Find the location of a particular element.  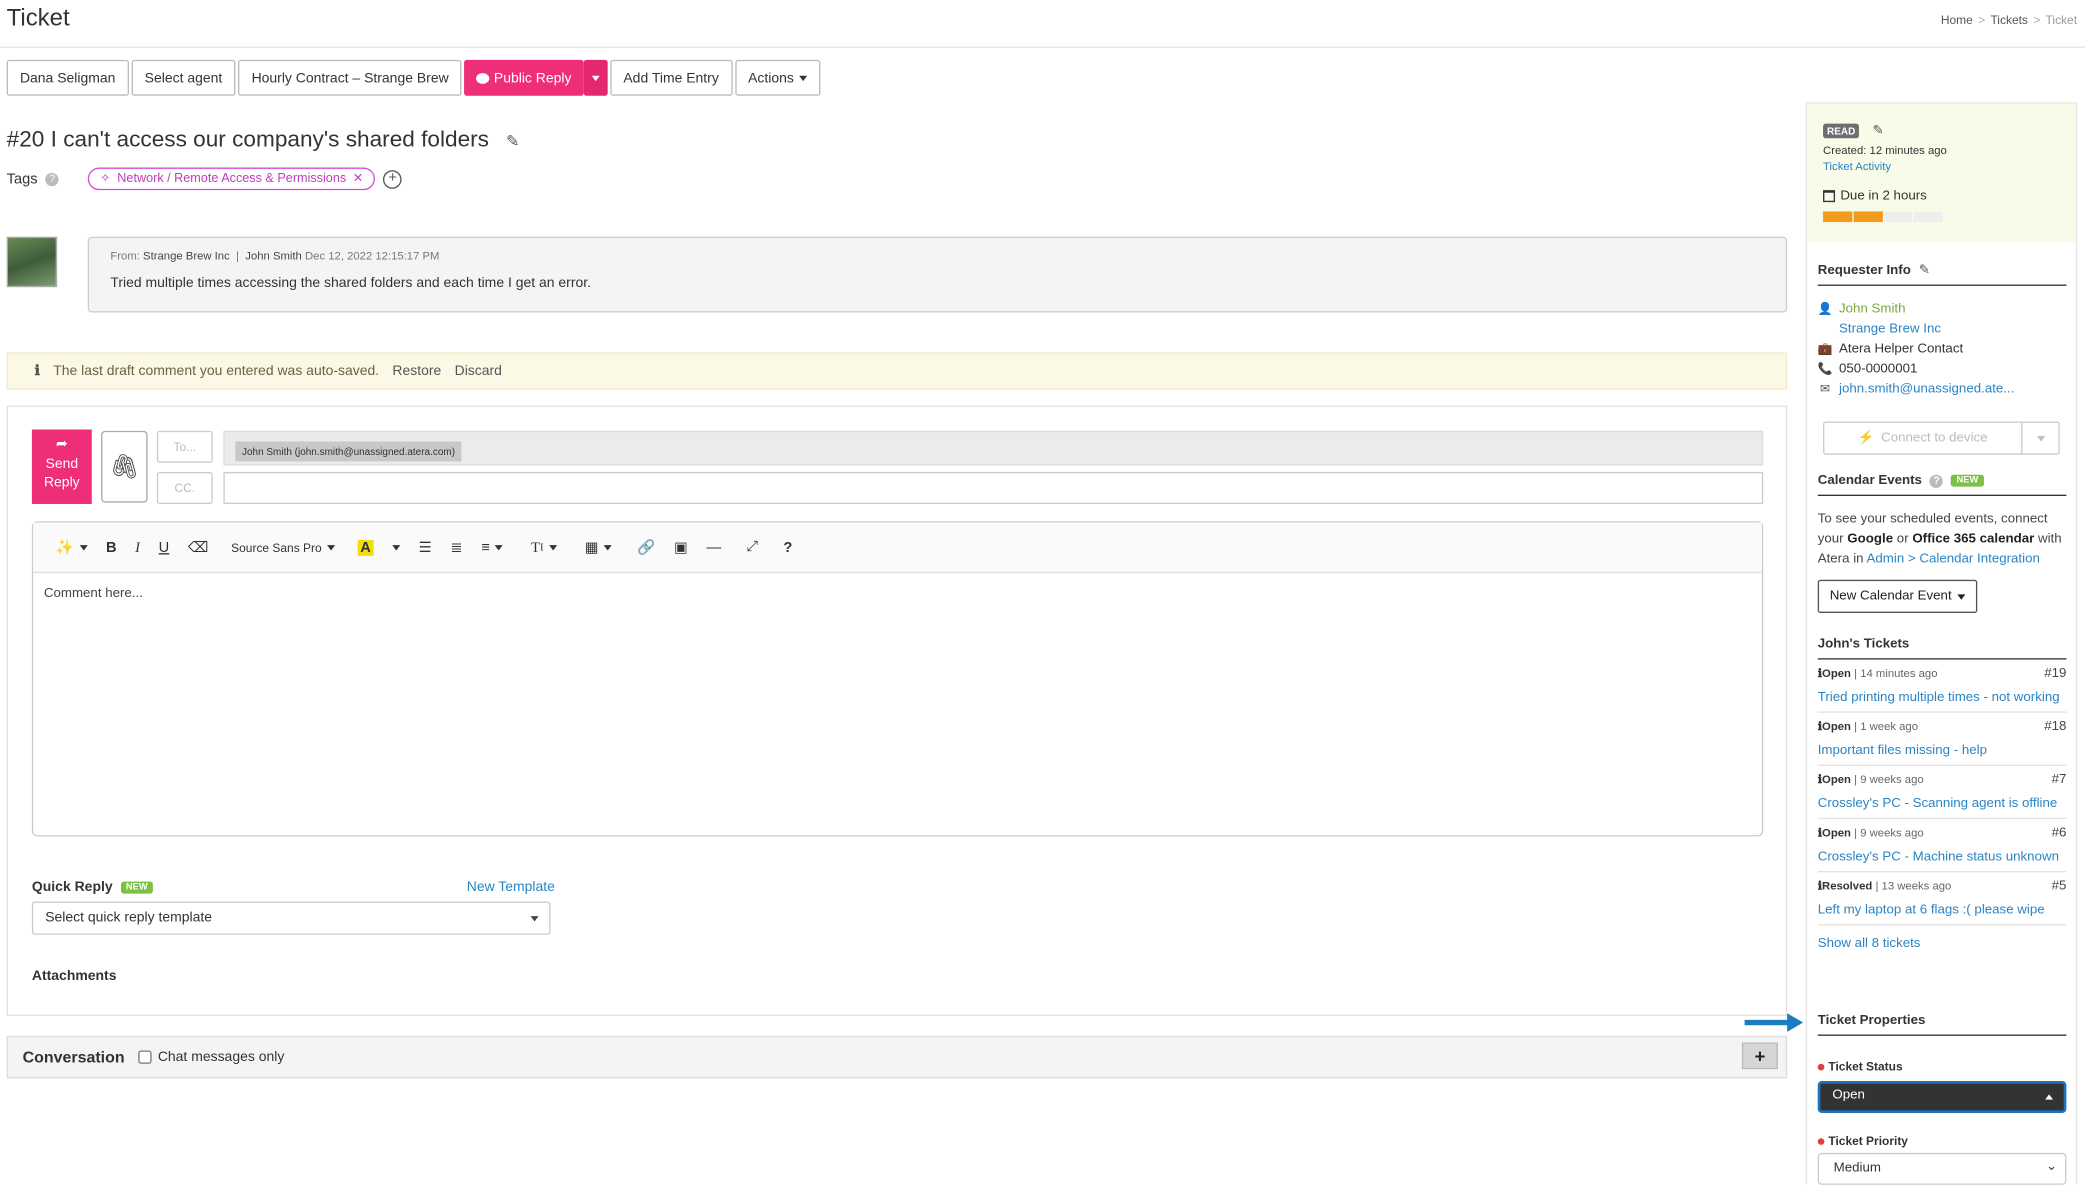

add-time-entry-button: Add Time Entry is located at coordinates (671, 77).